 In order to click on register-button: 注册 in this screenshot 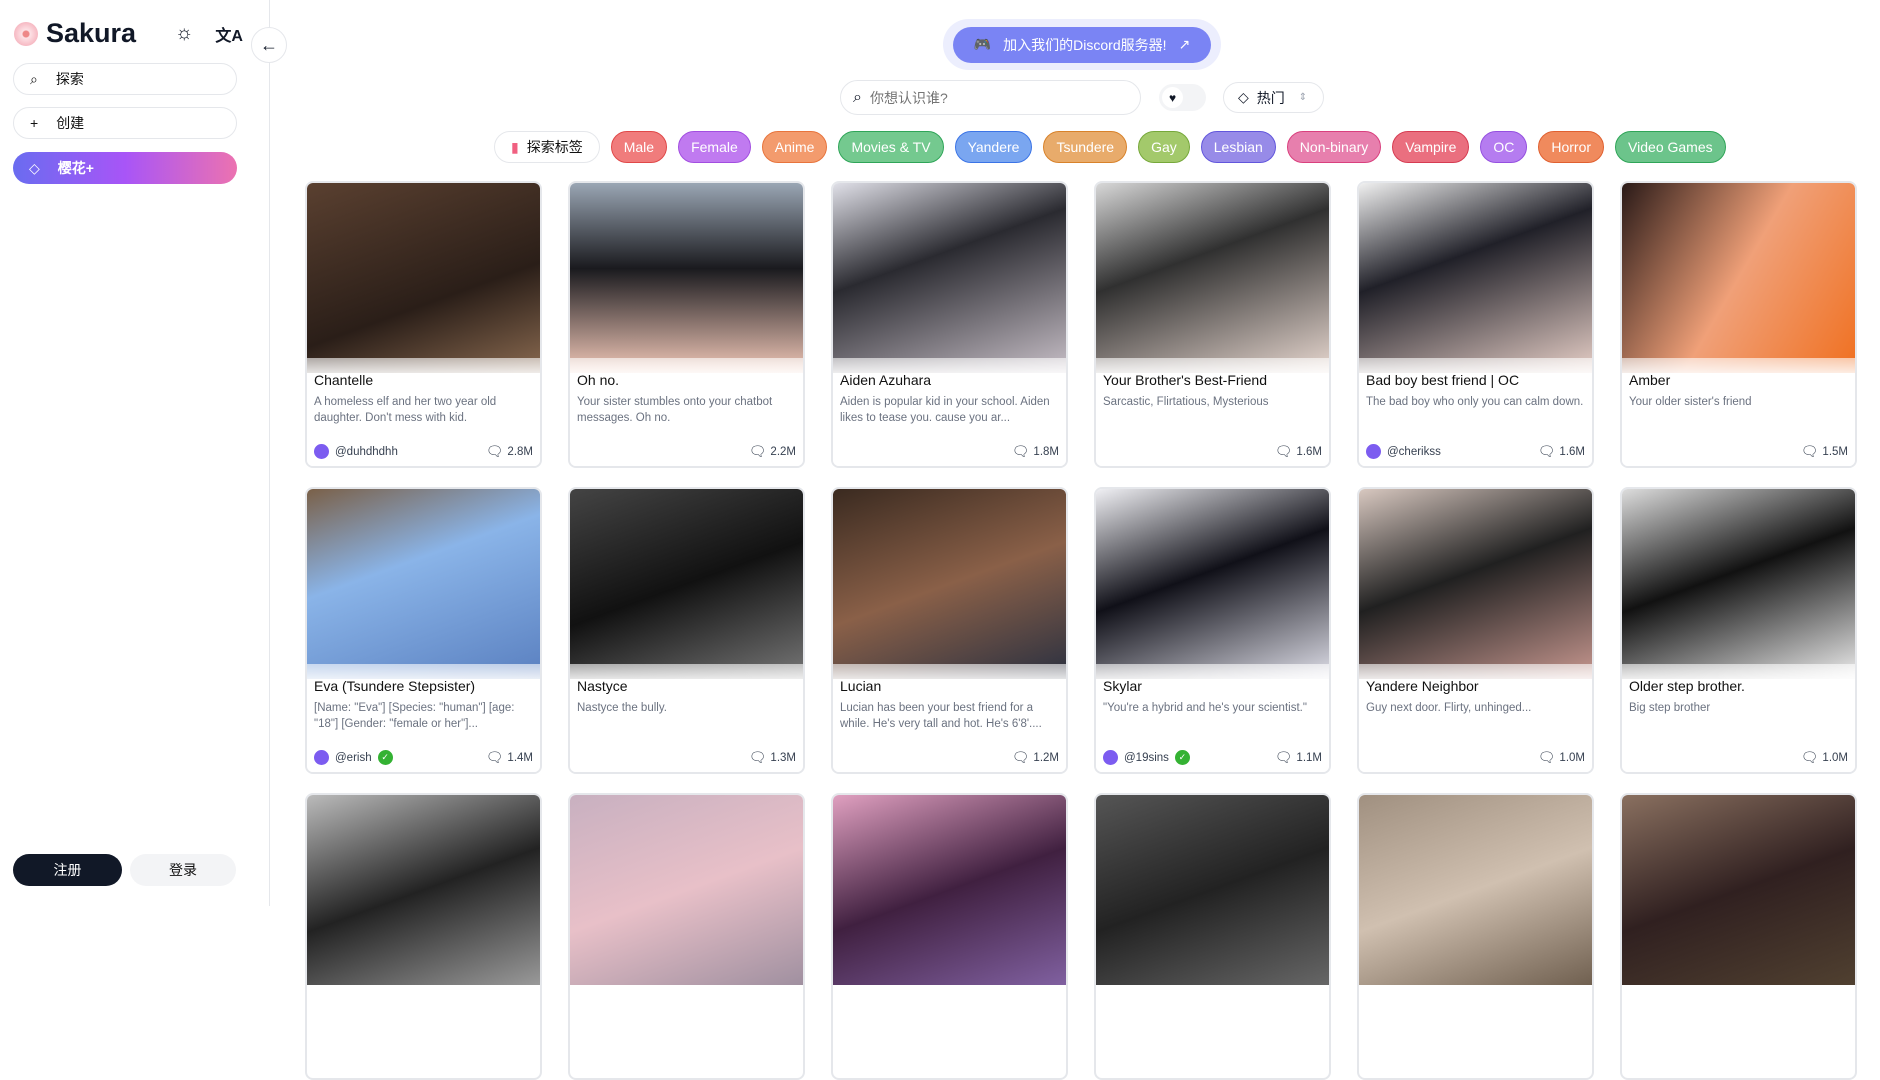, I will do `click(67, 870)`.